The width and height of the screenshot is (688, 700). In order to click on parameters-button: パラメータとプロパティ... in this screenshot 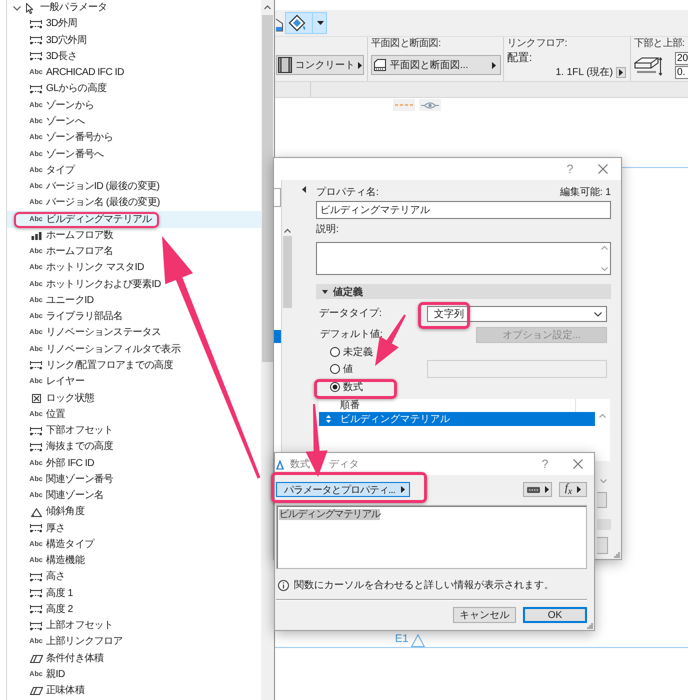, I will do `click(343, 489)`.